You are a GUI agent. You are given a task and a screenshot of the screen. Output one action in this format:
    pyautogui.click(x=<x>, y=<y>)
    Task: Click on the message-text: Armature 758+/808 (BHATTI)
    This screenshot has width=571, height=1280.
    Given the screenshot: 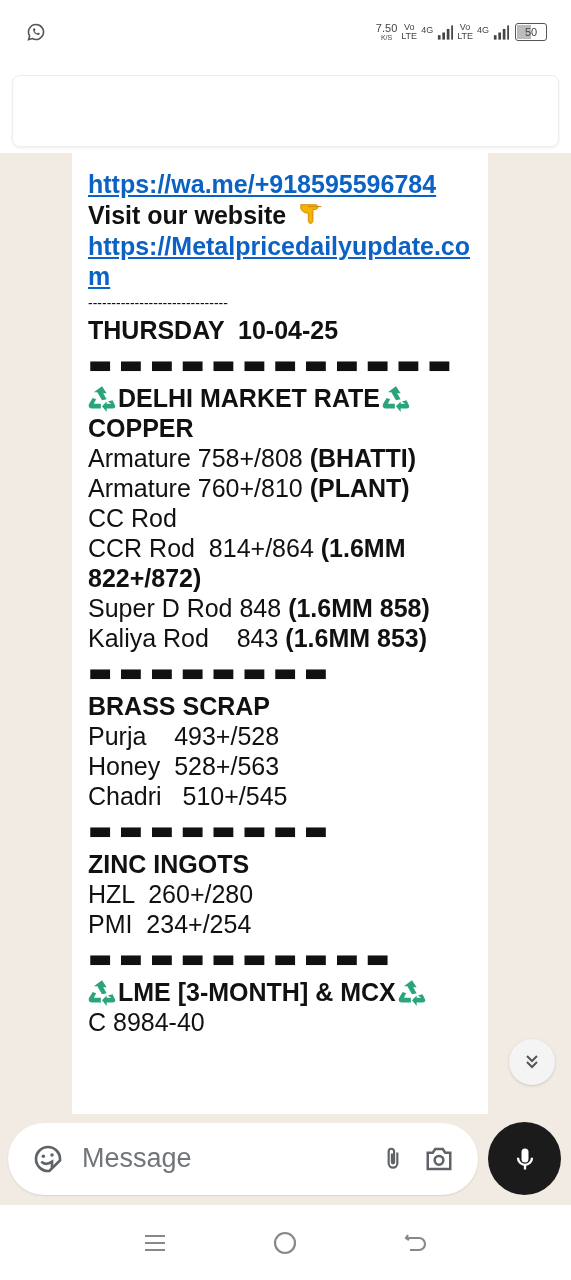 What is the action you would take?
    pyautogui.click(x=253, y=458)
    